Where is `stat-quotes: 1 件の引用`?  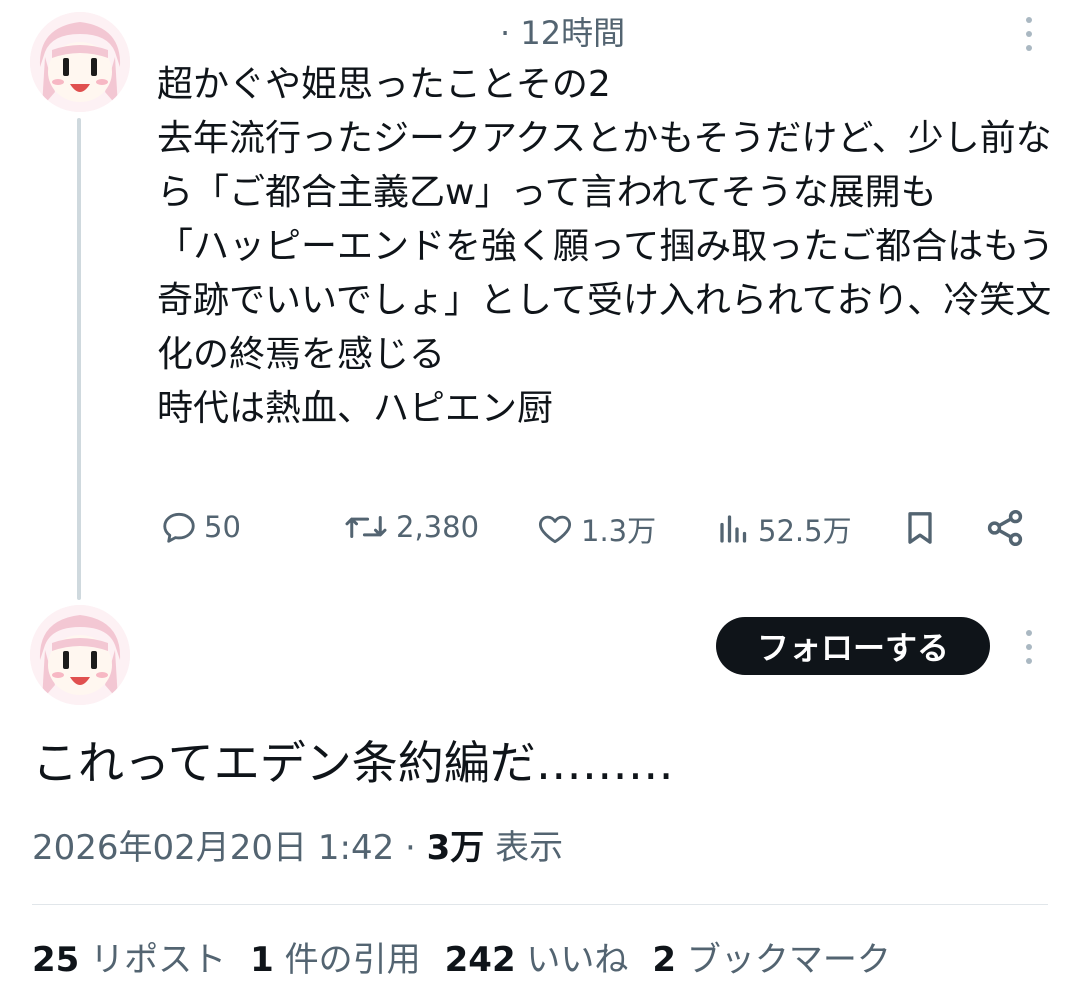 stat-quotes: 1 件の引用 is located at coordinates (335, 960).